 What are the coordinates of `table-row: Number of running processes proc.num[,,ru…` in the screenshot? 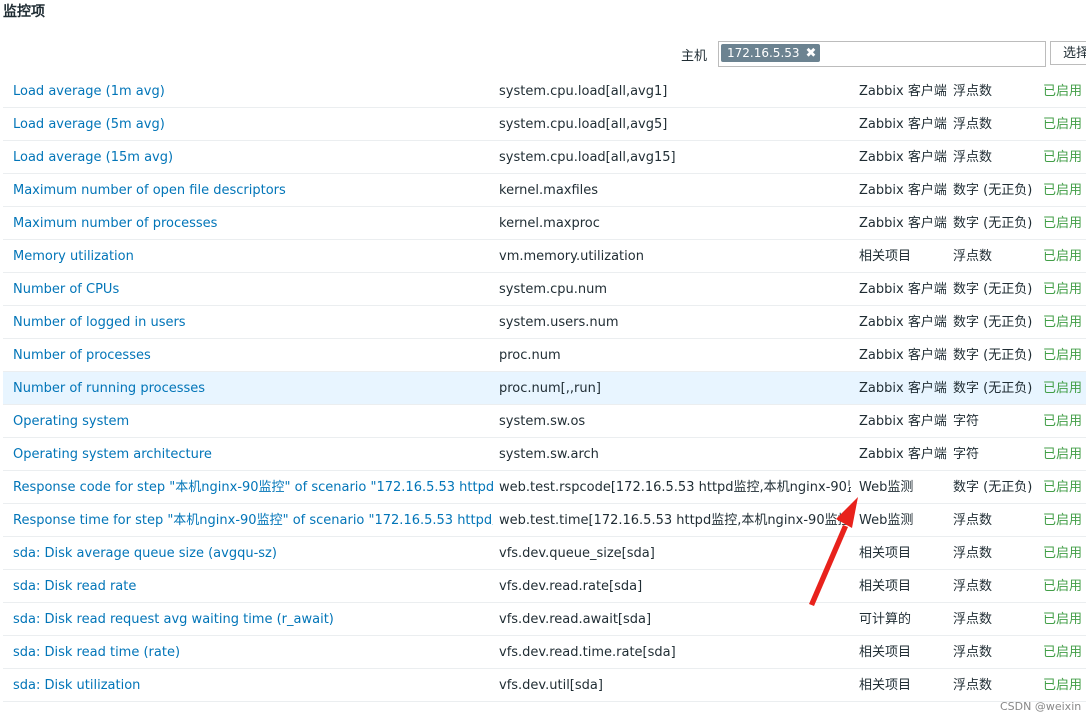 It's located at (544, 388).